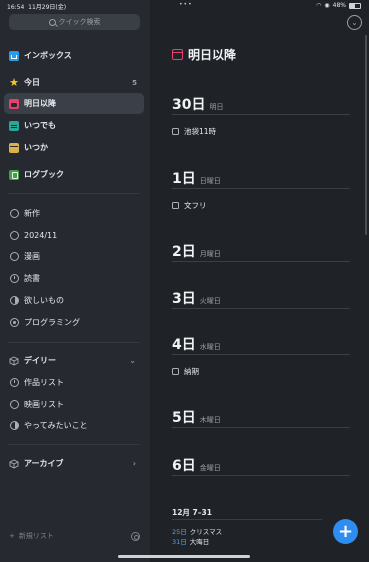 This screenshot has width=369, height=562. Describe the element at coordinates (40, 360) in the screenshot. I see `area-label: デイリー` at that location.